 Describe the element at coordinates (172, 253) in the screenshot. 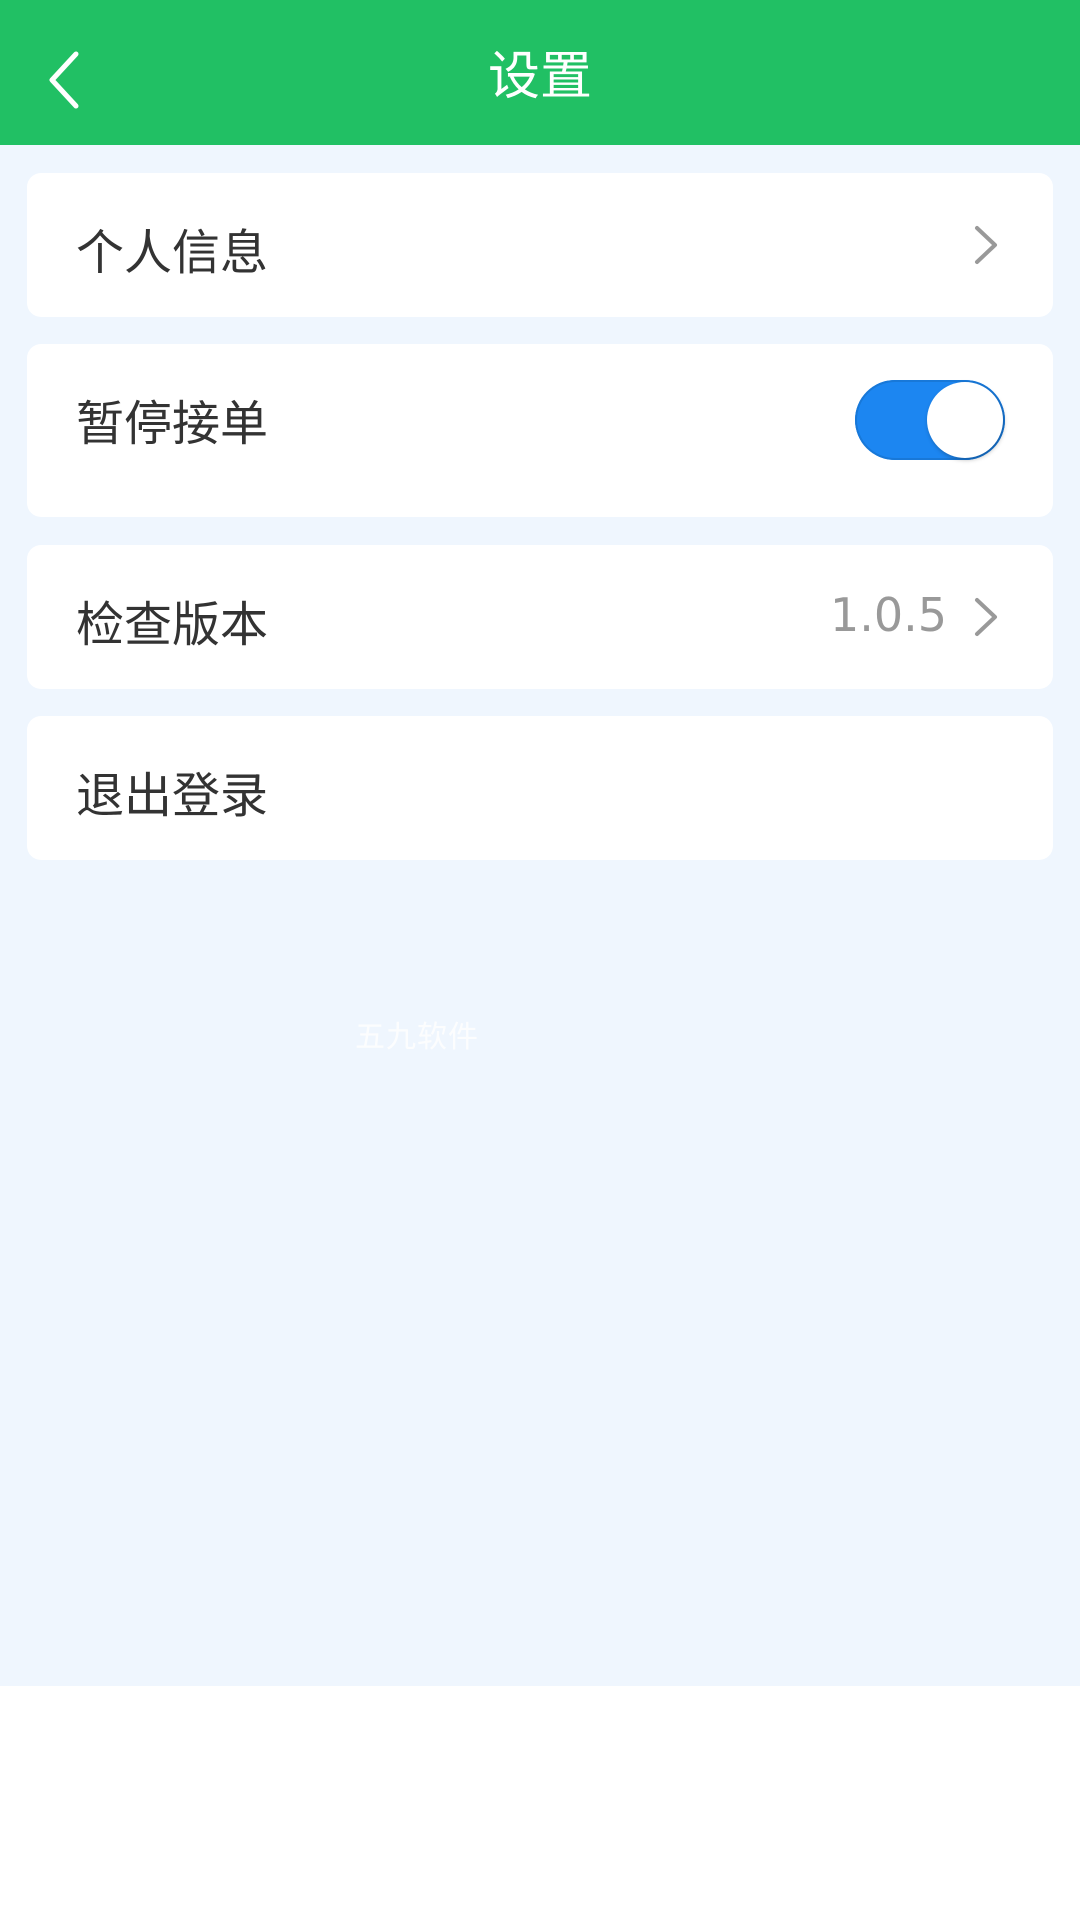

I see `personal-info-label: 个人信息` at that location.